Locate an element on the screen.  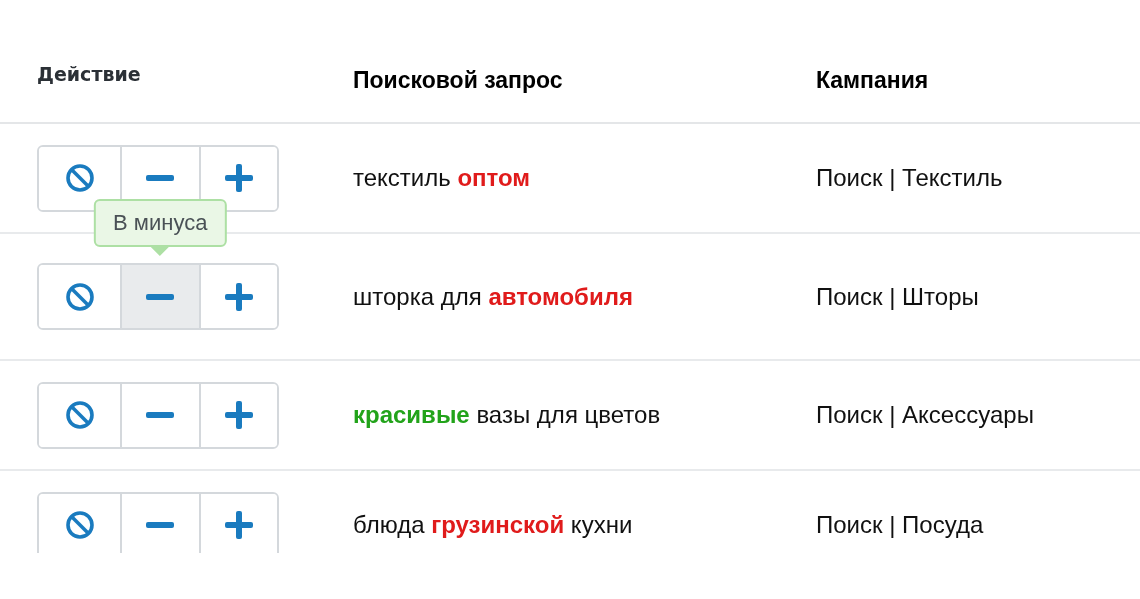
column-header: Действие is located at coordinates (89, 74).